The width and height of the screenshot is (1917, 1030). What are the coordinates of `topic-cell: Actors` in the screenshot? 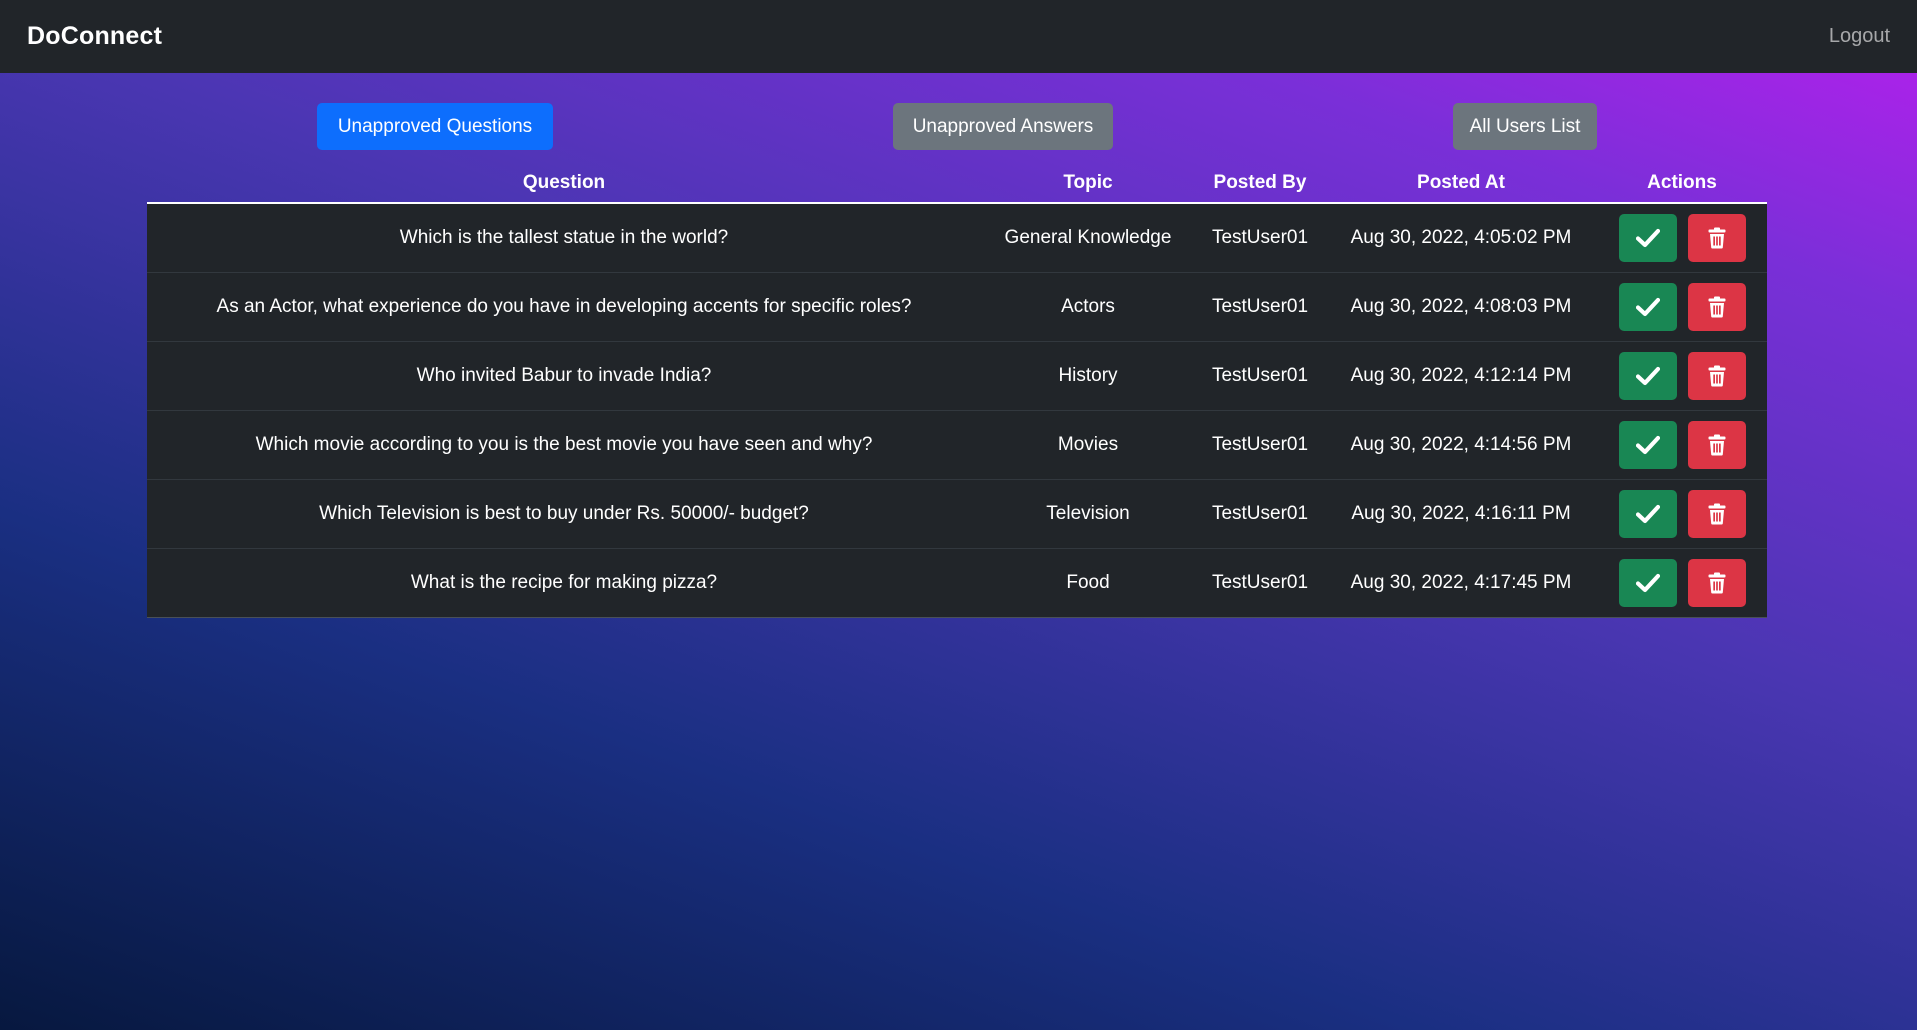 It's located at (1088, 306).